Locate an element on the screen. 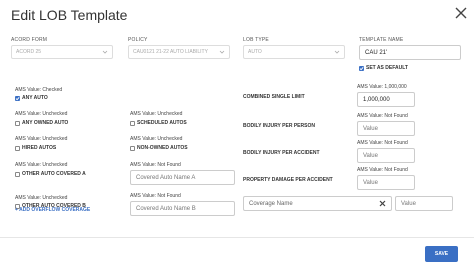 The height and width of the screenshot is (271, 474). any-auto-checkbox: ANY AUTO is located at coordinates (31, 98).